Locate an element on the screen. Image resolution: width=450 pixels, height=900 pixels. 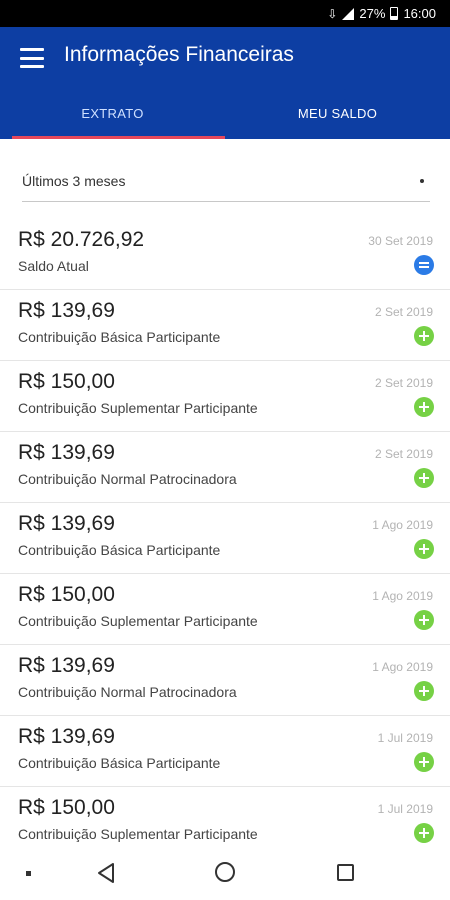
dropdown-icon is located at coordinates (422, 180).